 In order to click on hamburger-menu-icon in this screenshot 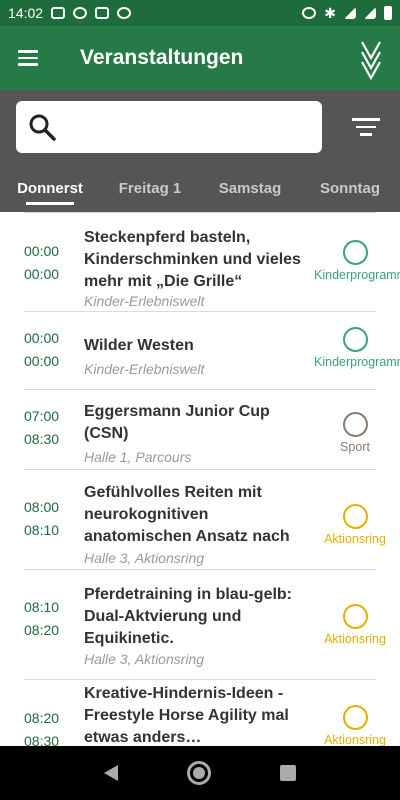, I will do `click(28, 58)`.